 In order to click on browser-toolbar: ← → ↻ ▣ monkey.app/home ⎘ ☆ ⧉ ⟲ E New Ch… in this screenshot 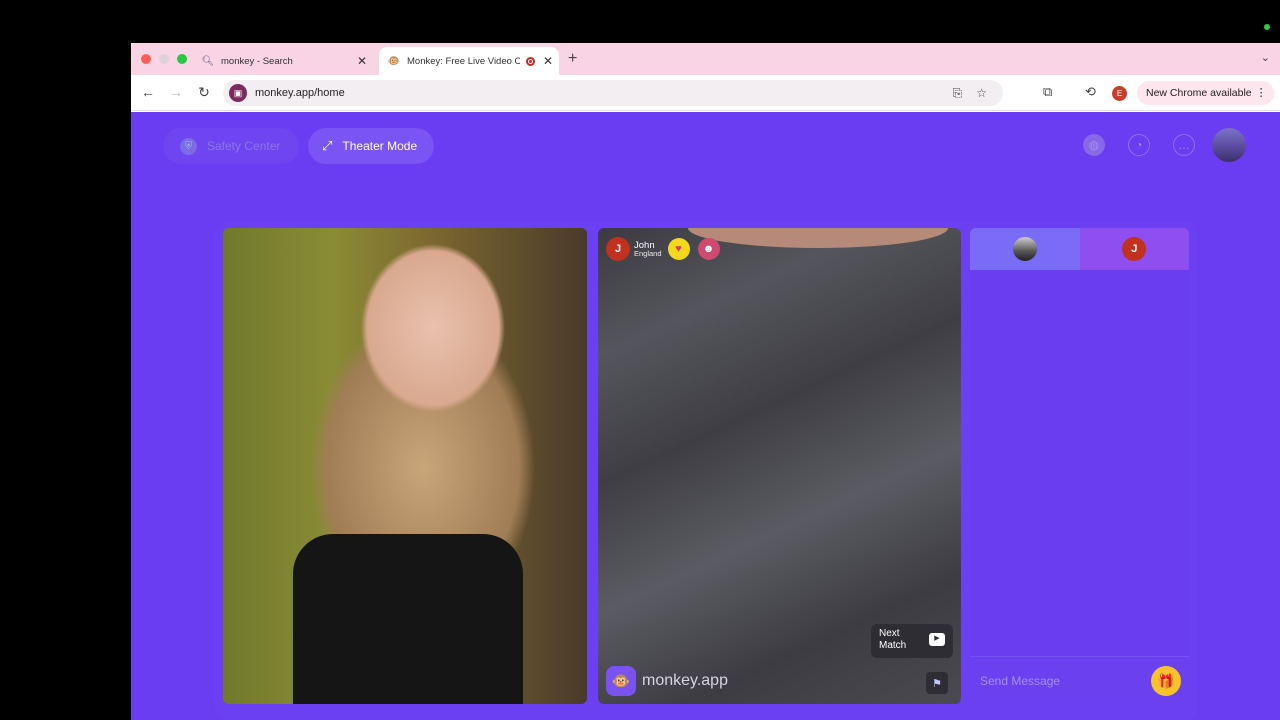, I will do `click(705, 93)`.